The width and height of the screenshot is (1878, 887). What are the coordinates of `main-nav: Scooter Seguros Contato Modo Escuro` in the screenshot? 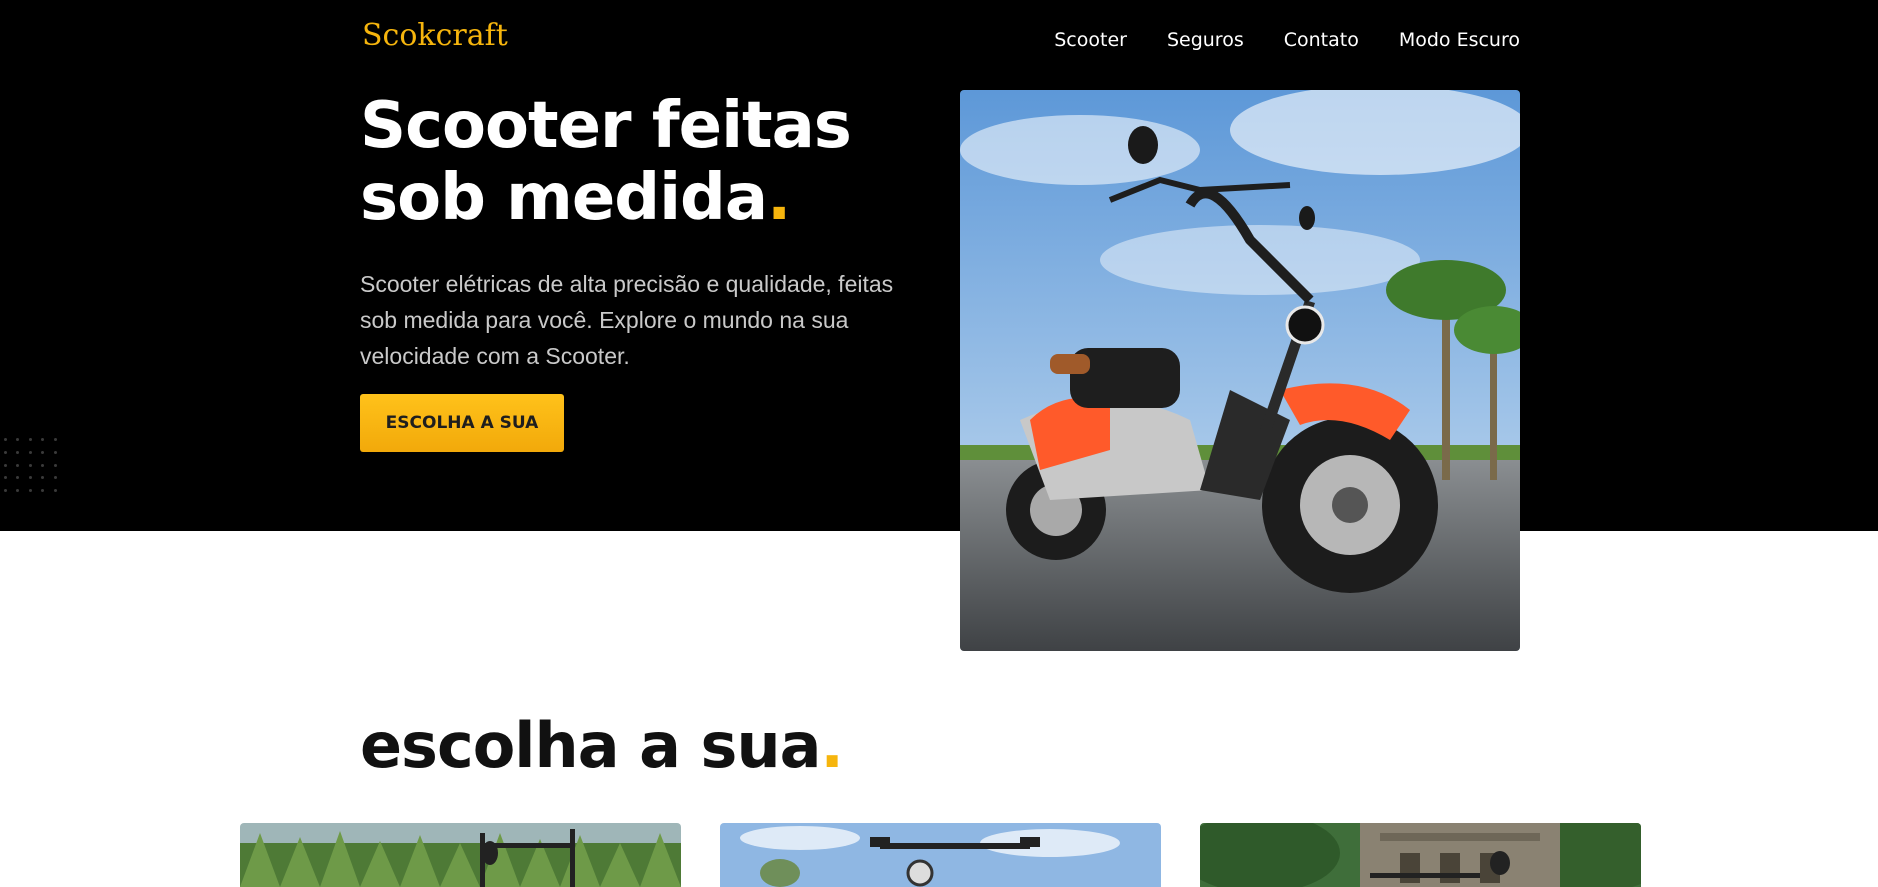 It's located at (1287, 40).